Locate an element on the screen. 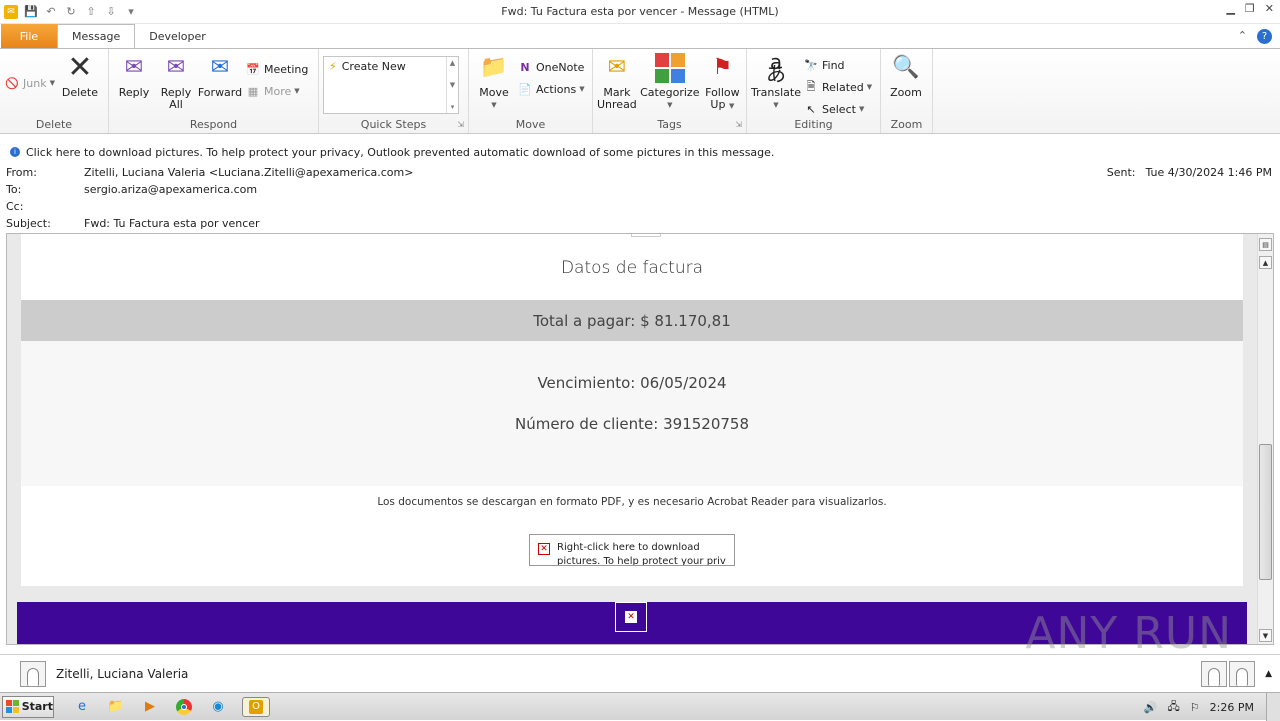 The height and width of the screenshot is (721, 1280). show-desktop-button is located at coordinates (1273, 707).